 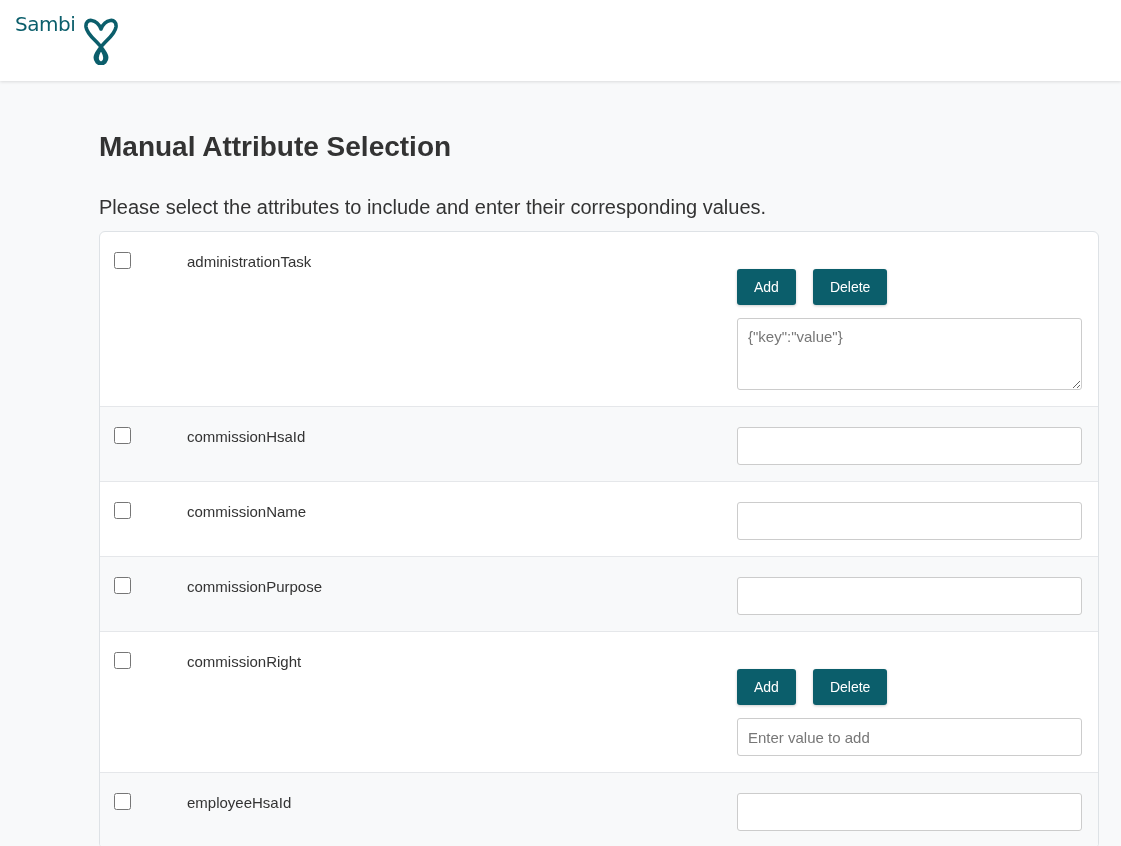 What do you see at coordinates (433, 207) in the screenshot?
I see `page-description: Please select the attributes to include and enter their corresponding values.` at bounding box center [433, 207].